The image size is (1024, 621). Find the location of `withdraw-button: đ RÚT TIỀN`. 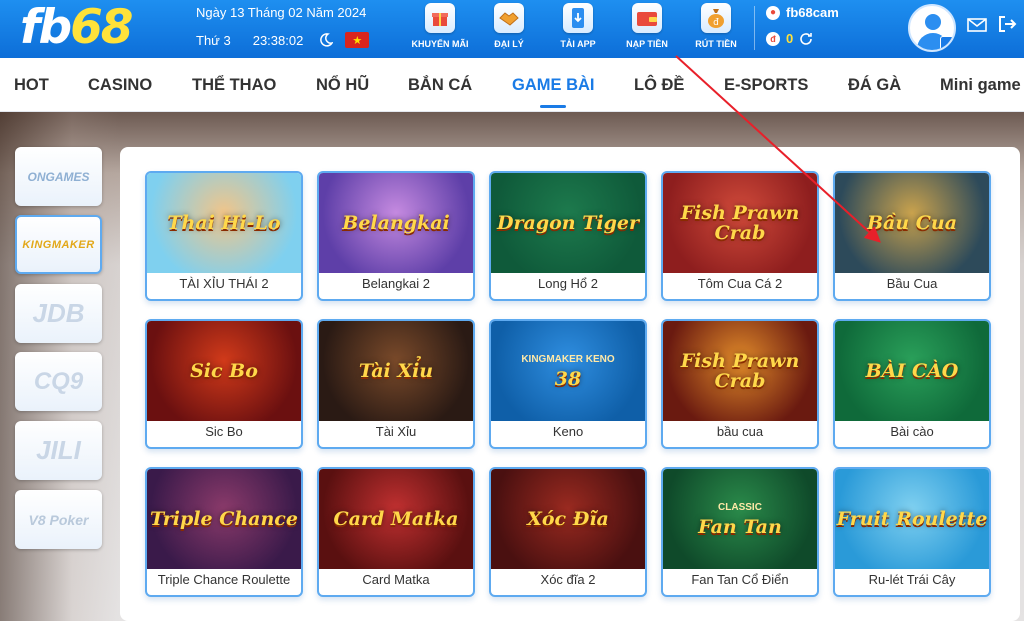

withdraw-button: đ RÚT TIỀN is located at coordinates (716, 26).